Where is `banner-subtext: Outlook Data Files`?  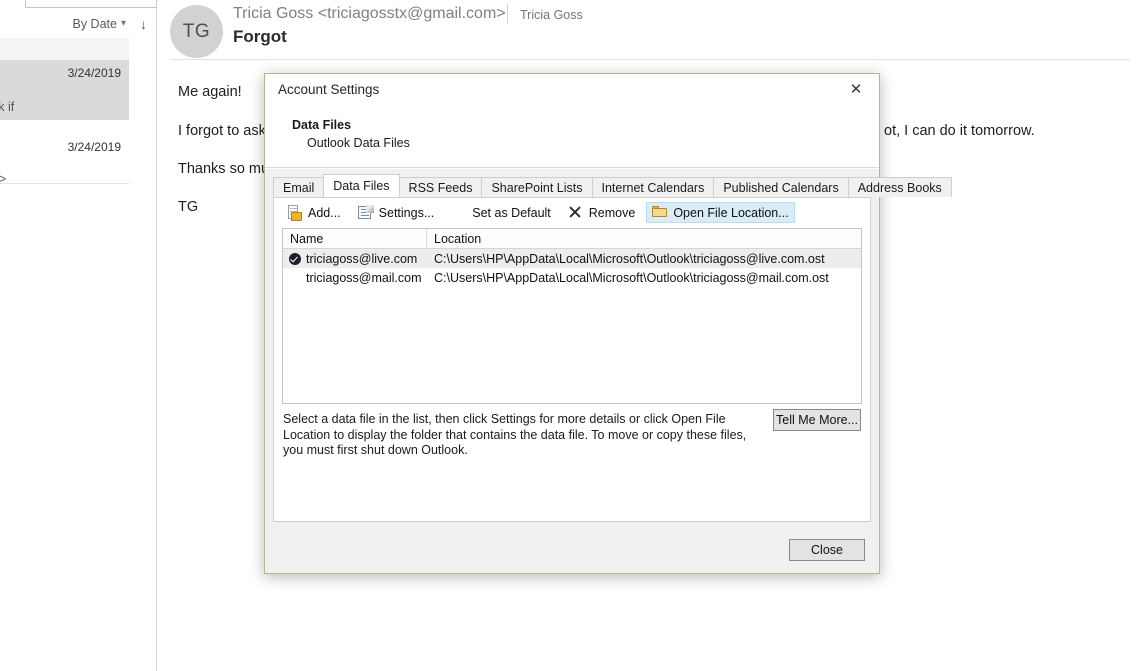
banner-subtext: Outlook Data Files is located at coordinates (358, 143).